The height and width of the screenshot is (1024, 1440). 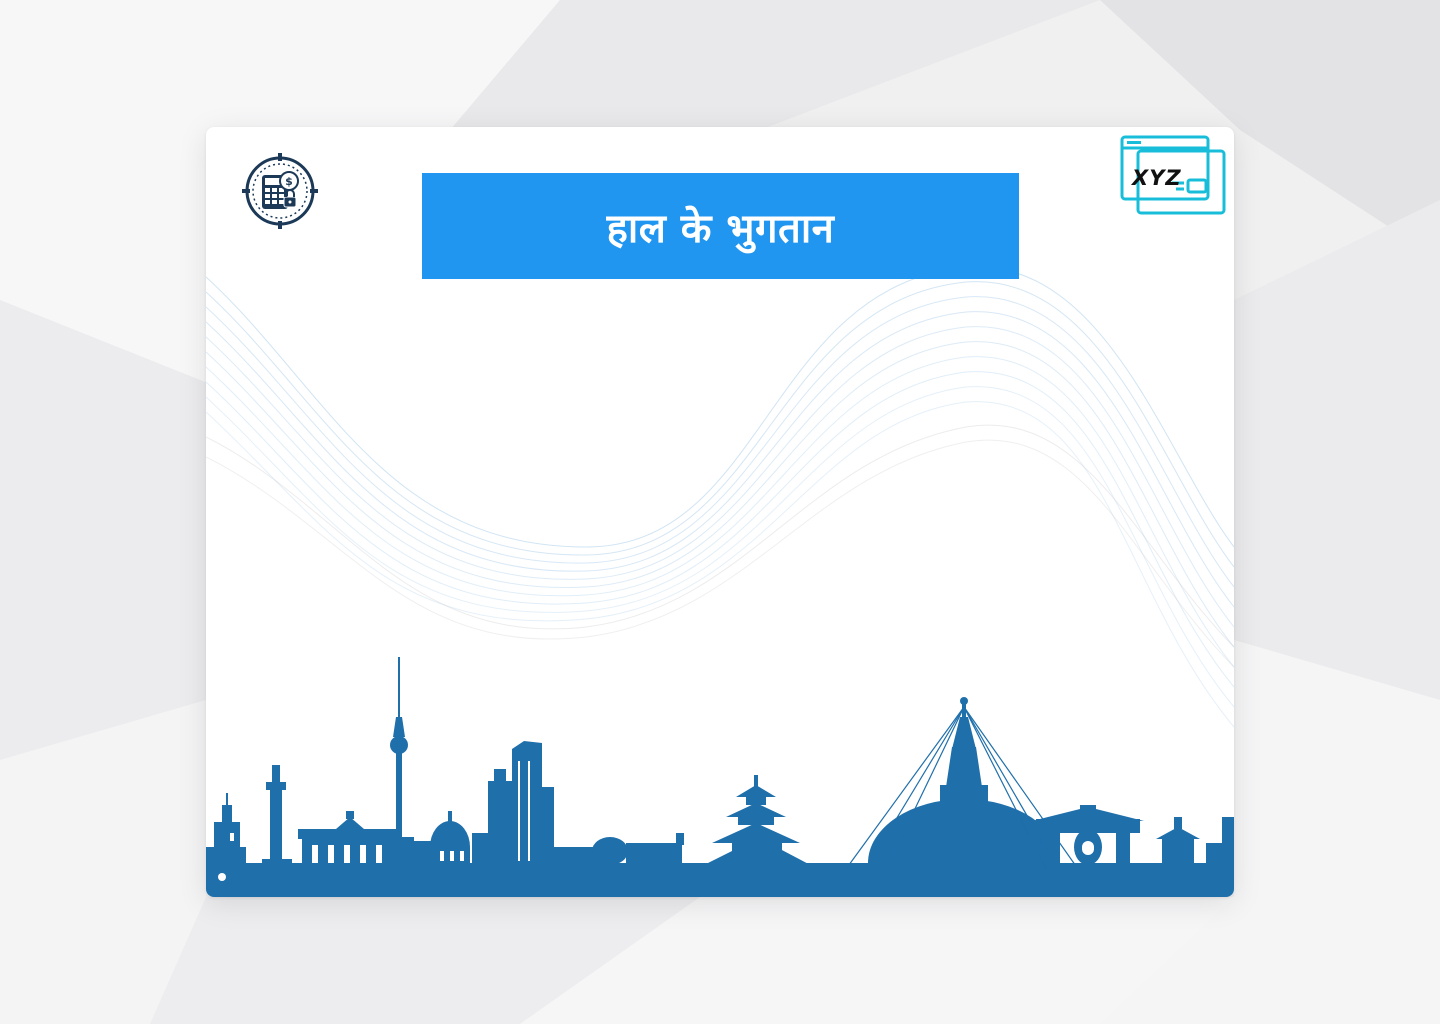 What do you see at coordinates (1157, 178) in the screenshot?
I see `xyz-logo-text: XYZ` at bounding box center [1157, 178].